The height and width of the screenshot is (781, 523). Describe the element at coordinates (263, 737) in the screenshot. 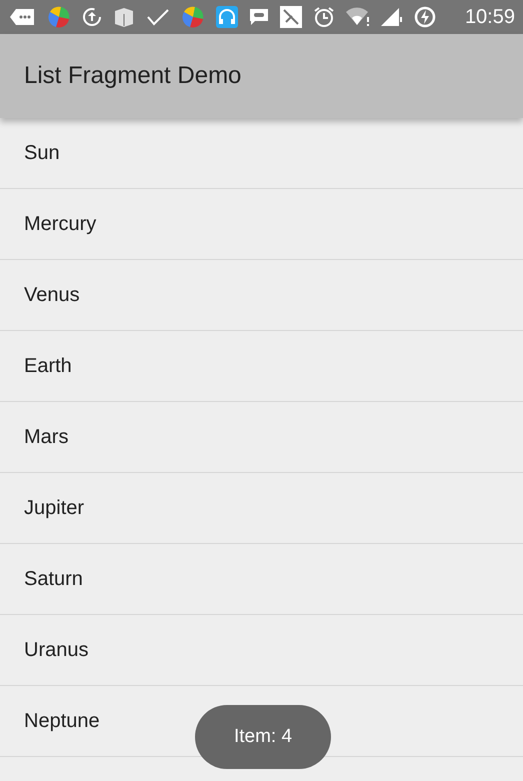

I see `toast-message: Item: 4` at that location.